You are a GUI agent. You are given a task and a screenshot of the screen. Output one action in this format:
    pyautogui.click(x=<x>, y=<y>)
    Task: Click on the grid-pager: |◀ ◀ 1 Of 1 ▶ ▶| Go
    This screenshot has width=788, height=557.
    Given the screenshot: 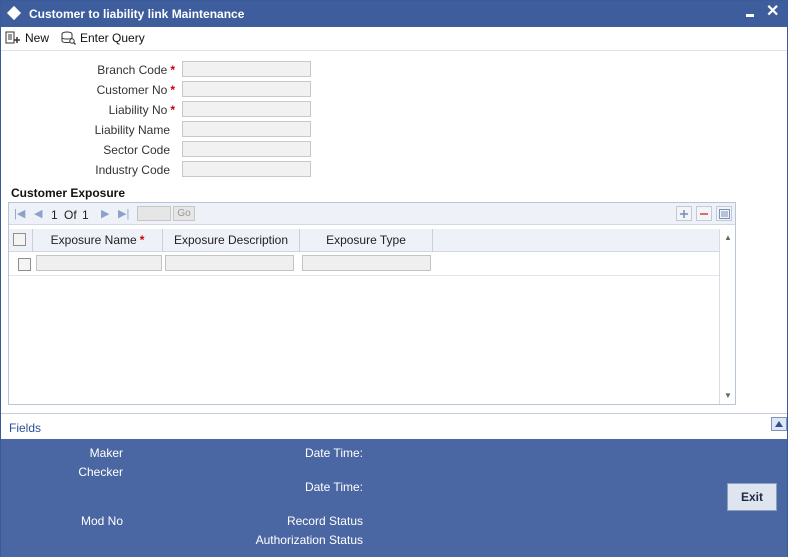 What is the action you would take?
    pyautogui.click(x=372, y=214)
    